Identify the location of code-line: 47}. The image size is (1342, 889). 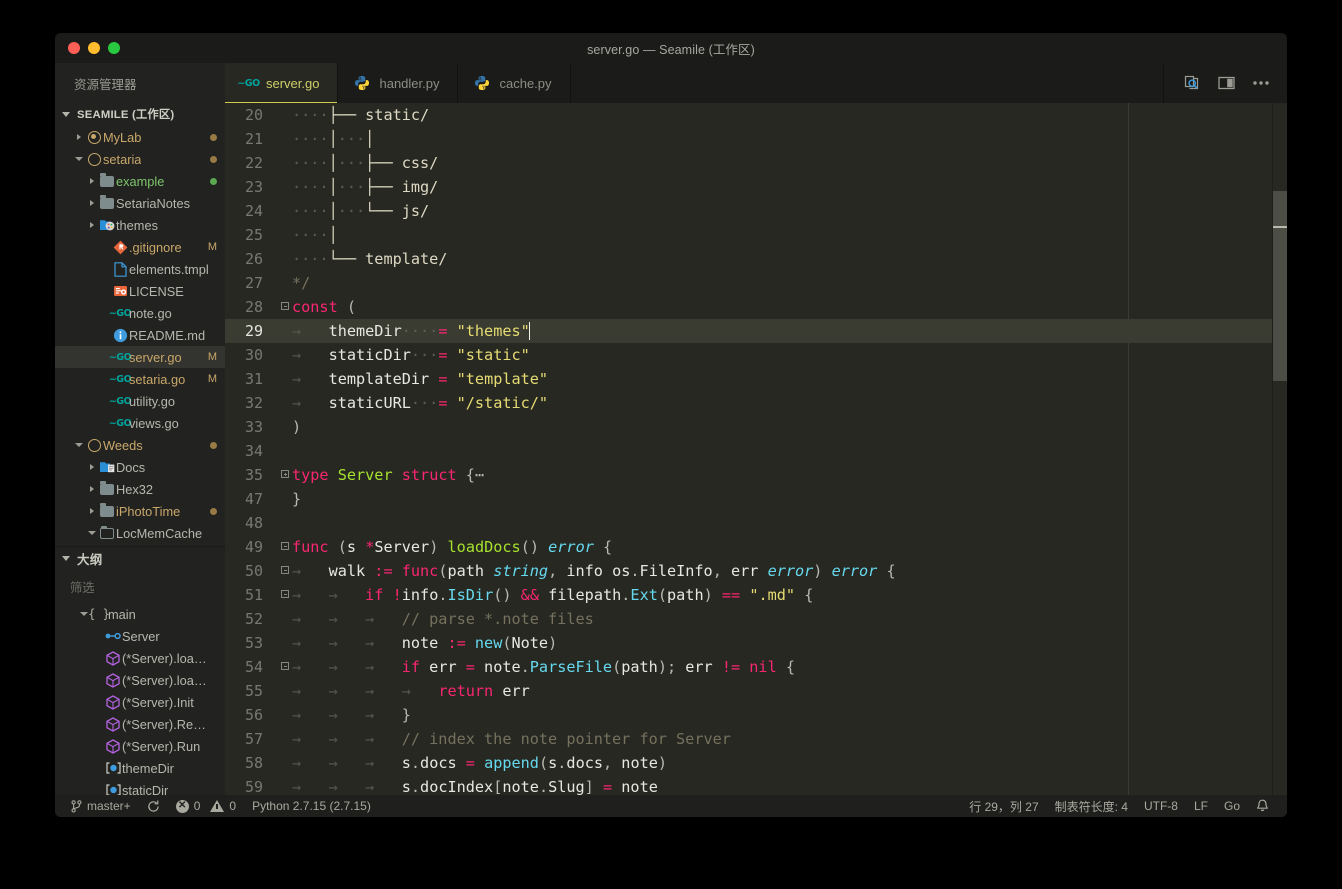
(756, 499).